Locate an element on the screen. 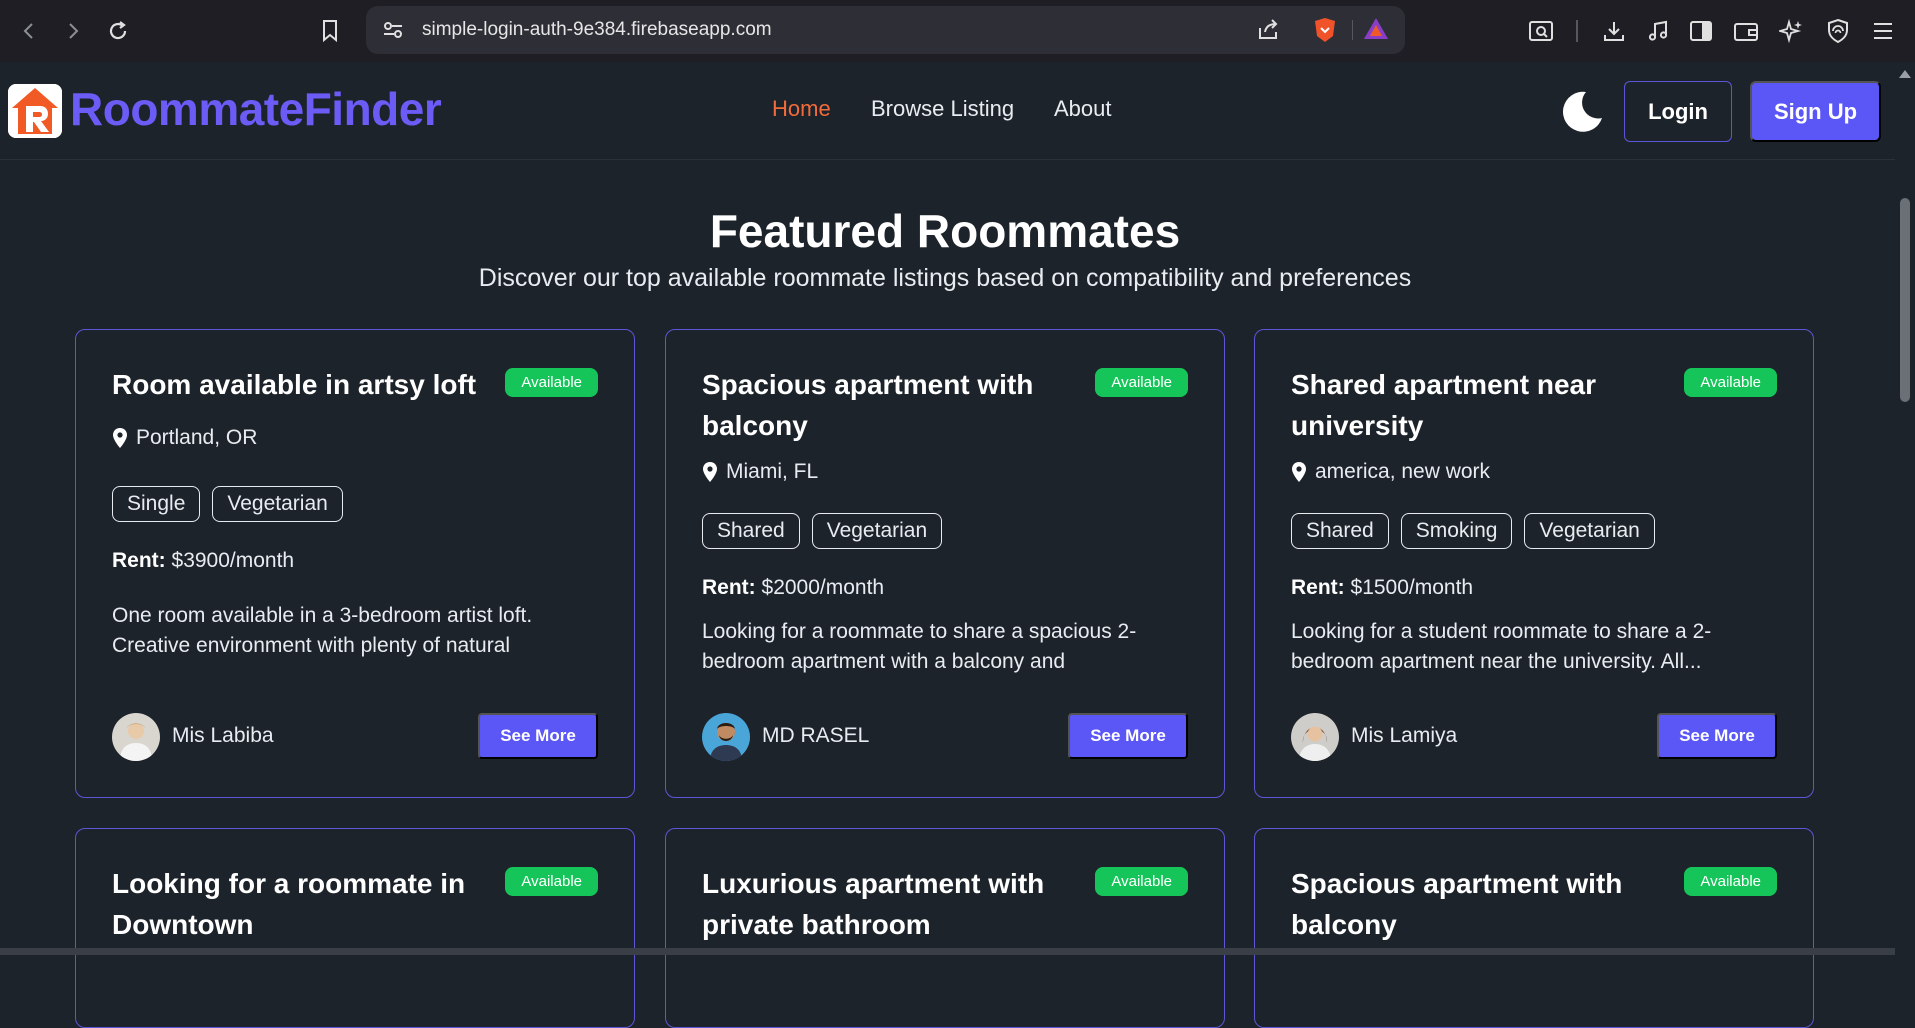  page-scrollbar is located at coordinates (1905, 508).